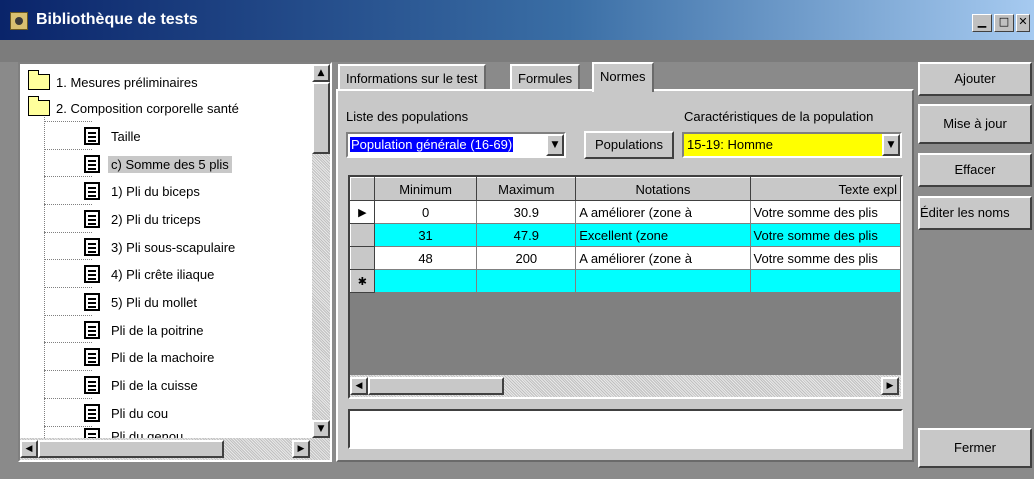  I want to click on new-row: ✱, so click(625, 281).